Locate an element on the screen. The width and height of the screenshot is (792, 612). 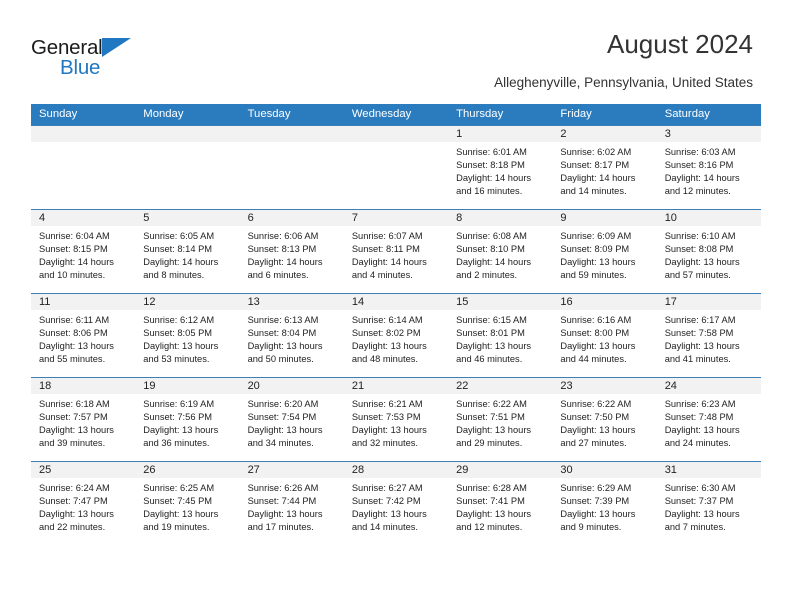
day-detail-line: Sunset: 7:58 PM is located at coordinates (699, 333).